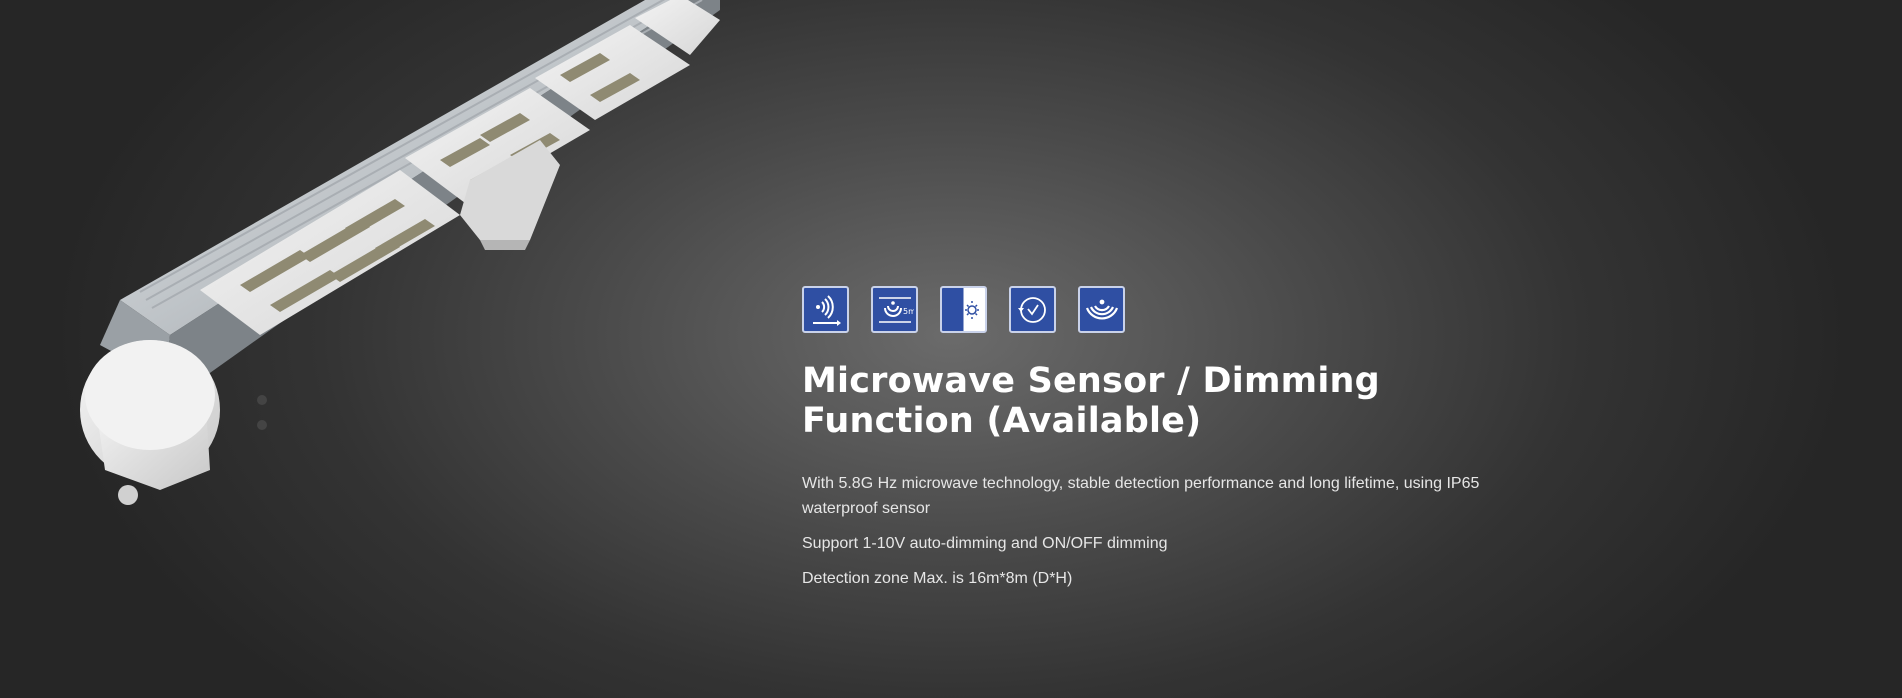 The height and width of the screenshot is (698, 1902). Describe the element at coordinates (1101, 309) in the screenshot. I see `sensor-wave-icon` at that location.